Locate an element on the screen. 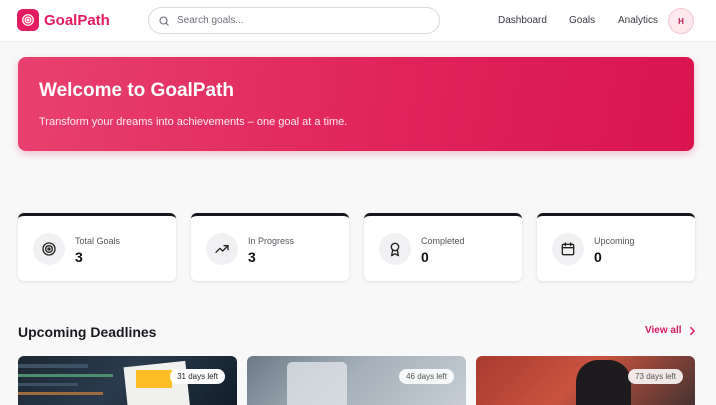  top-navbar: GoalPath Dashboard Goals Analytics H is located at coordinates (358, 21).